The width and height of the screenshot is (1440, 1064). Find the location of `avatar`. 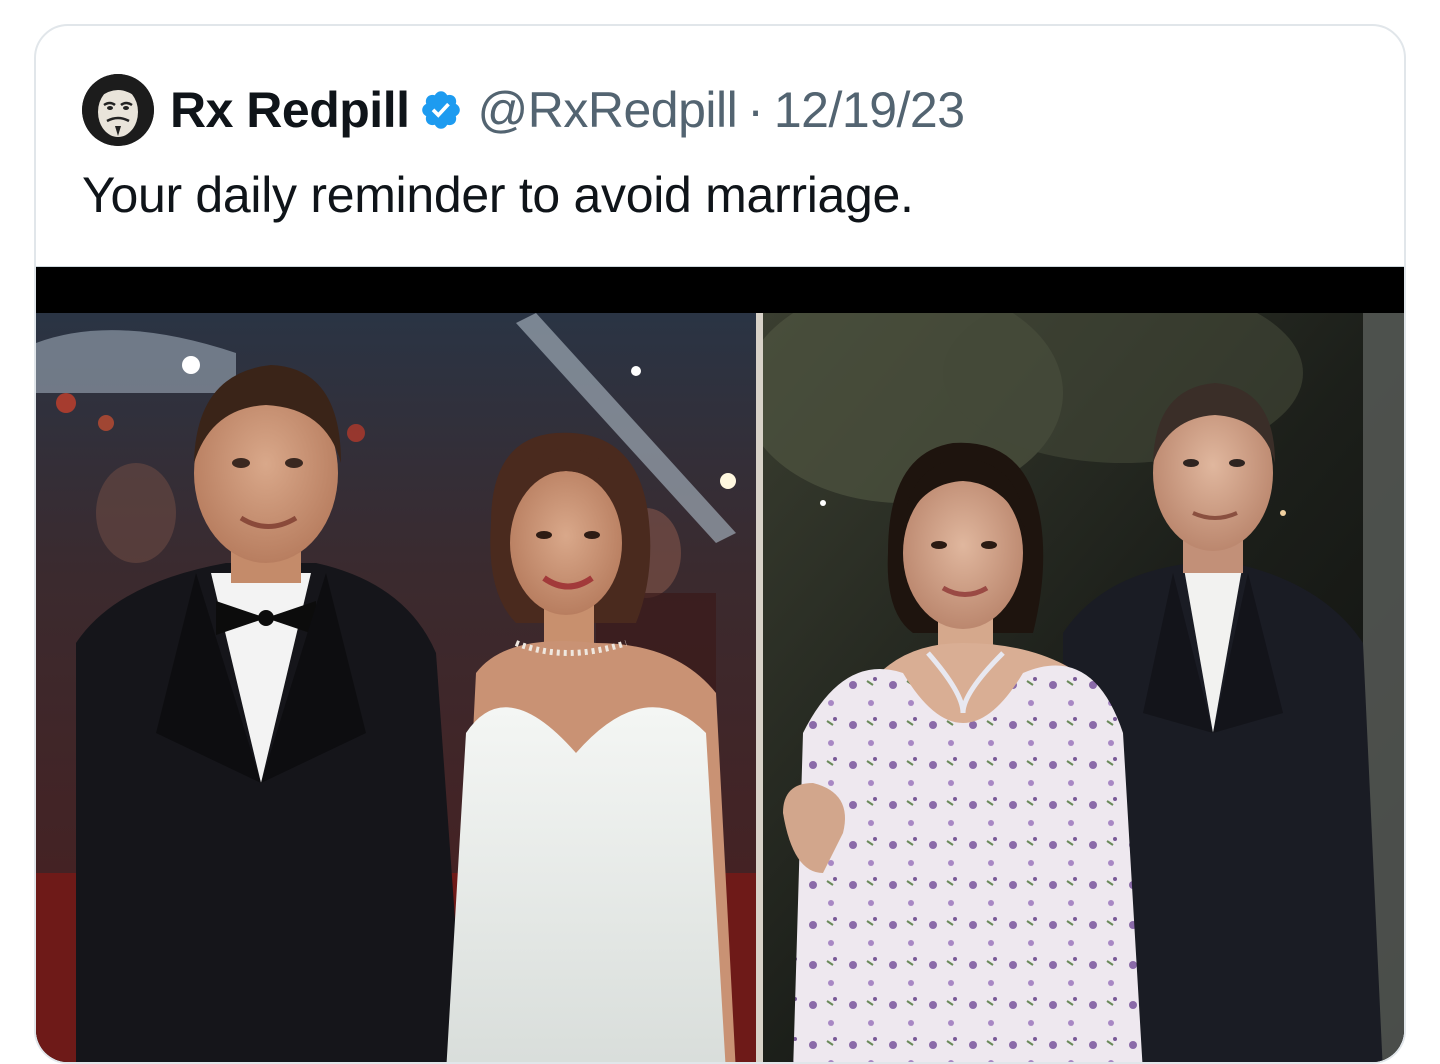

avatar is located at coordinates (118, 110).